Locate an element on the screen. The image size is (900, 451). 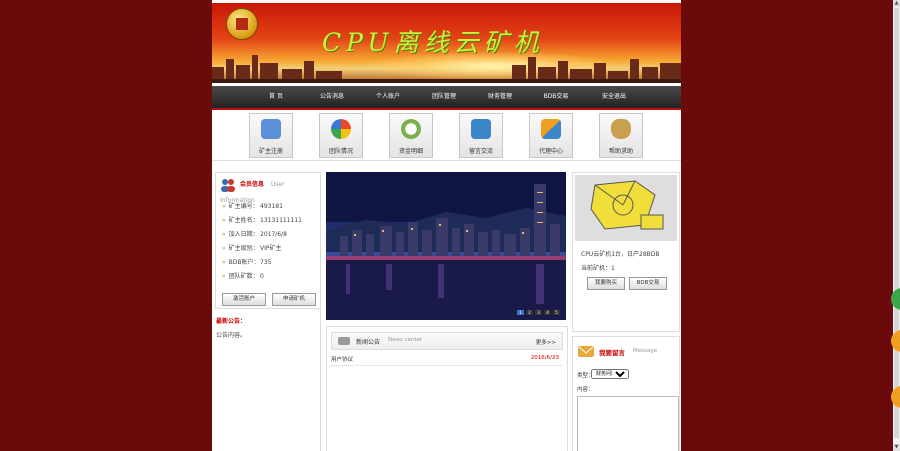
member-bdb-label: BDB账户： is located at coordinates (244, 262).